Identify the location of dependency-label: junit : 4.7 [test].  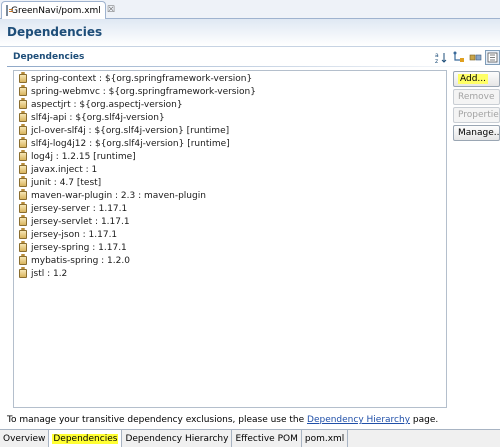
(66, 182).